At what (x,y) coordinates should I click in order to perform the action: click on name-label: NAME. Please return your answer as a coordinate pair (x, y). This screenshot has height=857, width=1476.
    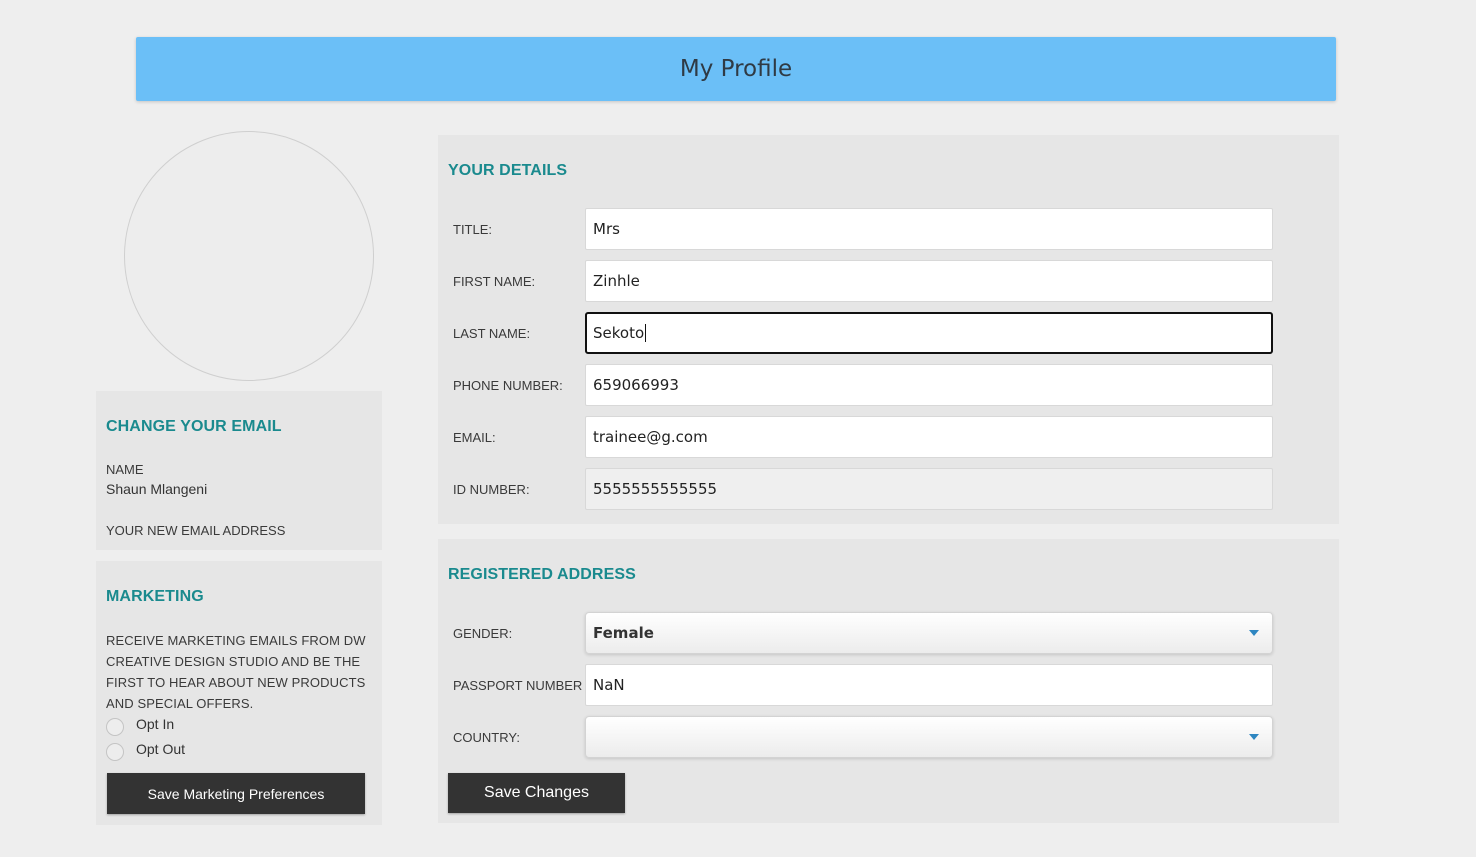
    Looking at the image, I should click on (125, 469).